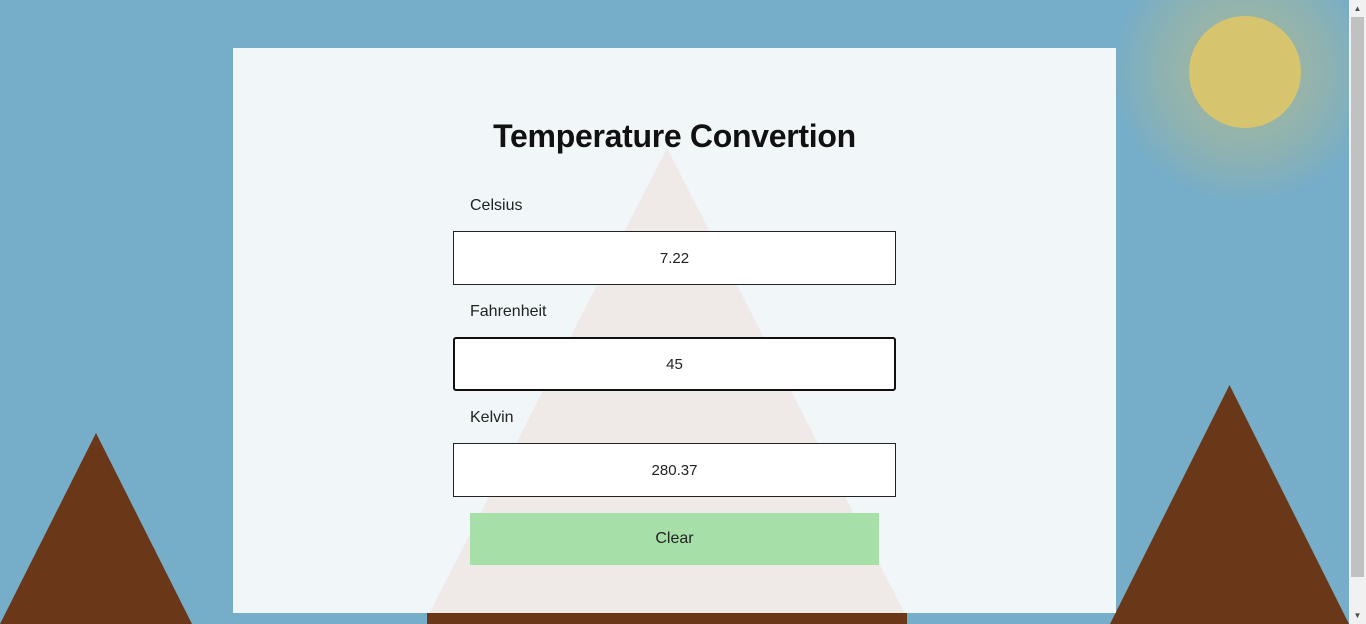 This screenshot has width=1366, height=624. What do you see at coordinates (674, 539) in the screenshot?
I see `clear-button: Clear` at bounding box center [674, 539].